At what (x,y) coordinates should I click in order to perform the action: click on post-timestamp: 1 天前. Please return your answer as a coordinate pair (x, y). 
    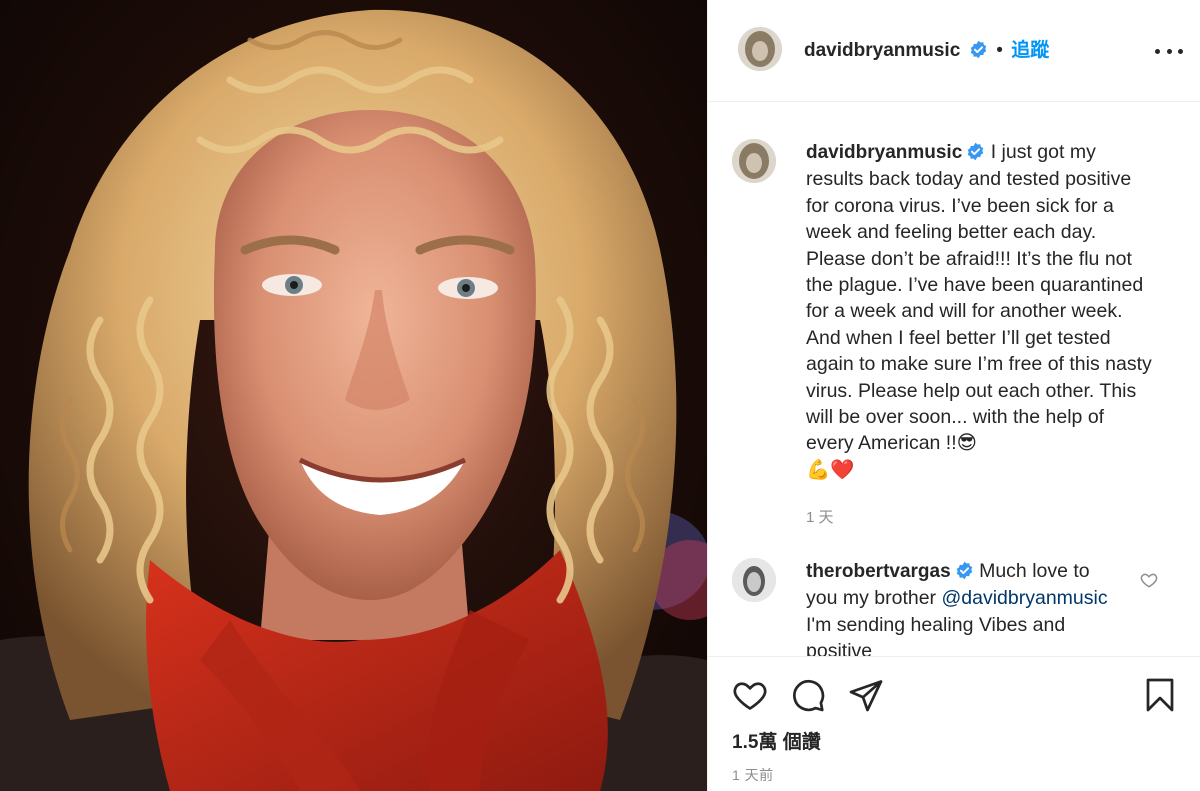
    Looking at the image, I should click on (753, 775).